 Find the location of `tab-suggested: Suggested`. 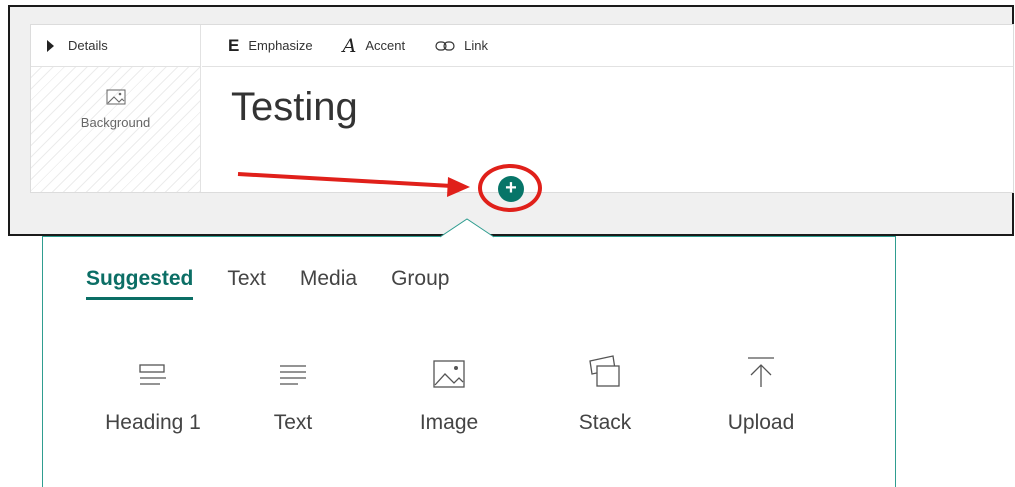

tab-suggested: Suggested is located at coordinates (140, 283).